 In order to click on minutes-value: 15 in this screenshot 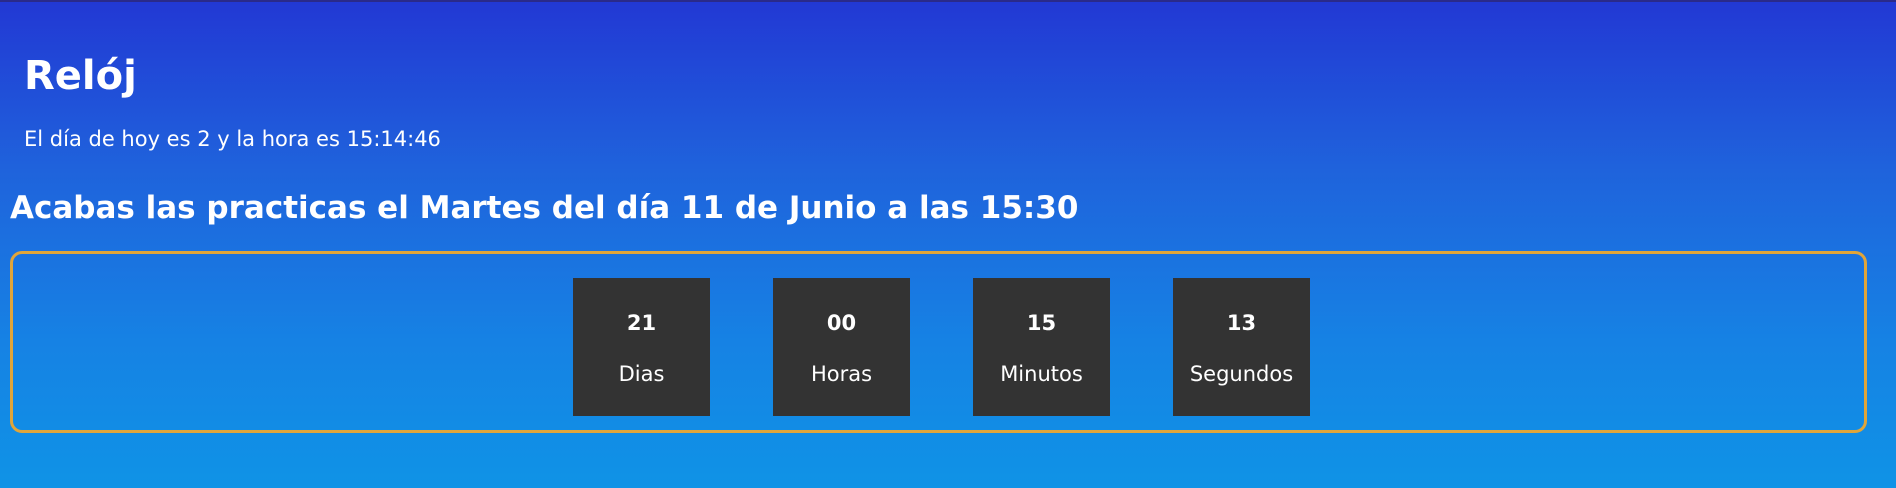, I will do `click(1041, 323)`.